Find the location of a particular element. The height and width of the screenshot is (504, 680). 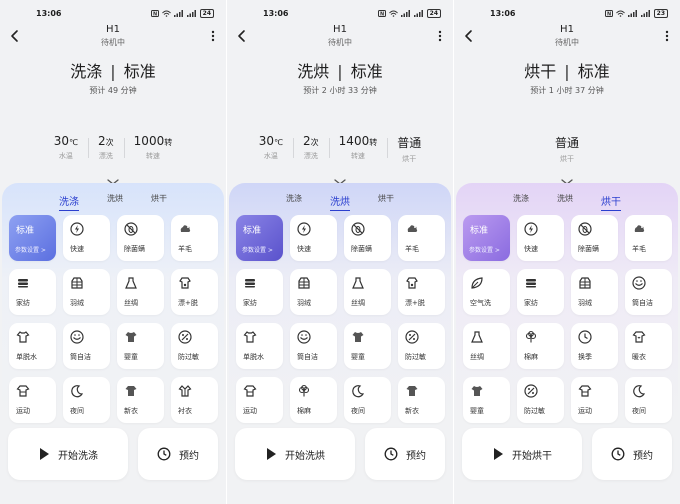

start-button: 开始洗烘 is located at coordinates (295, 454).